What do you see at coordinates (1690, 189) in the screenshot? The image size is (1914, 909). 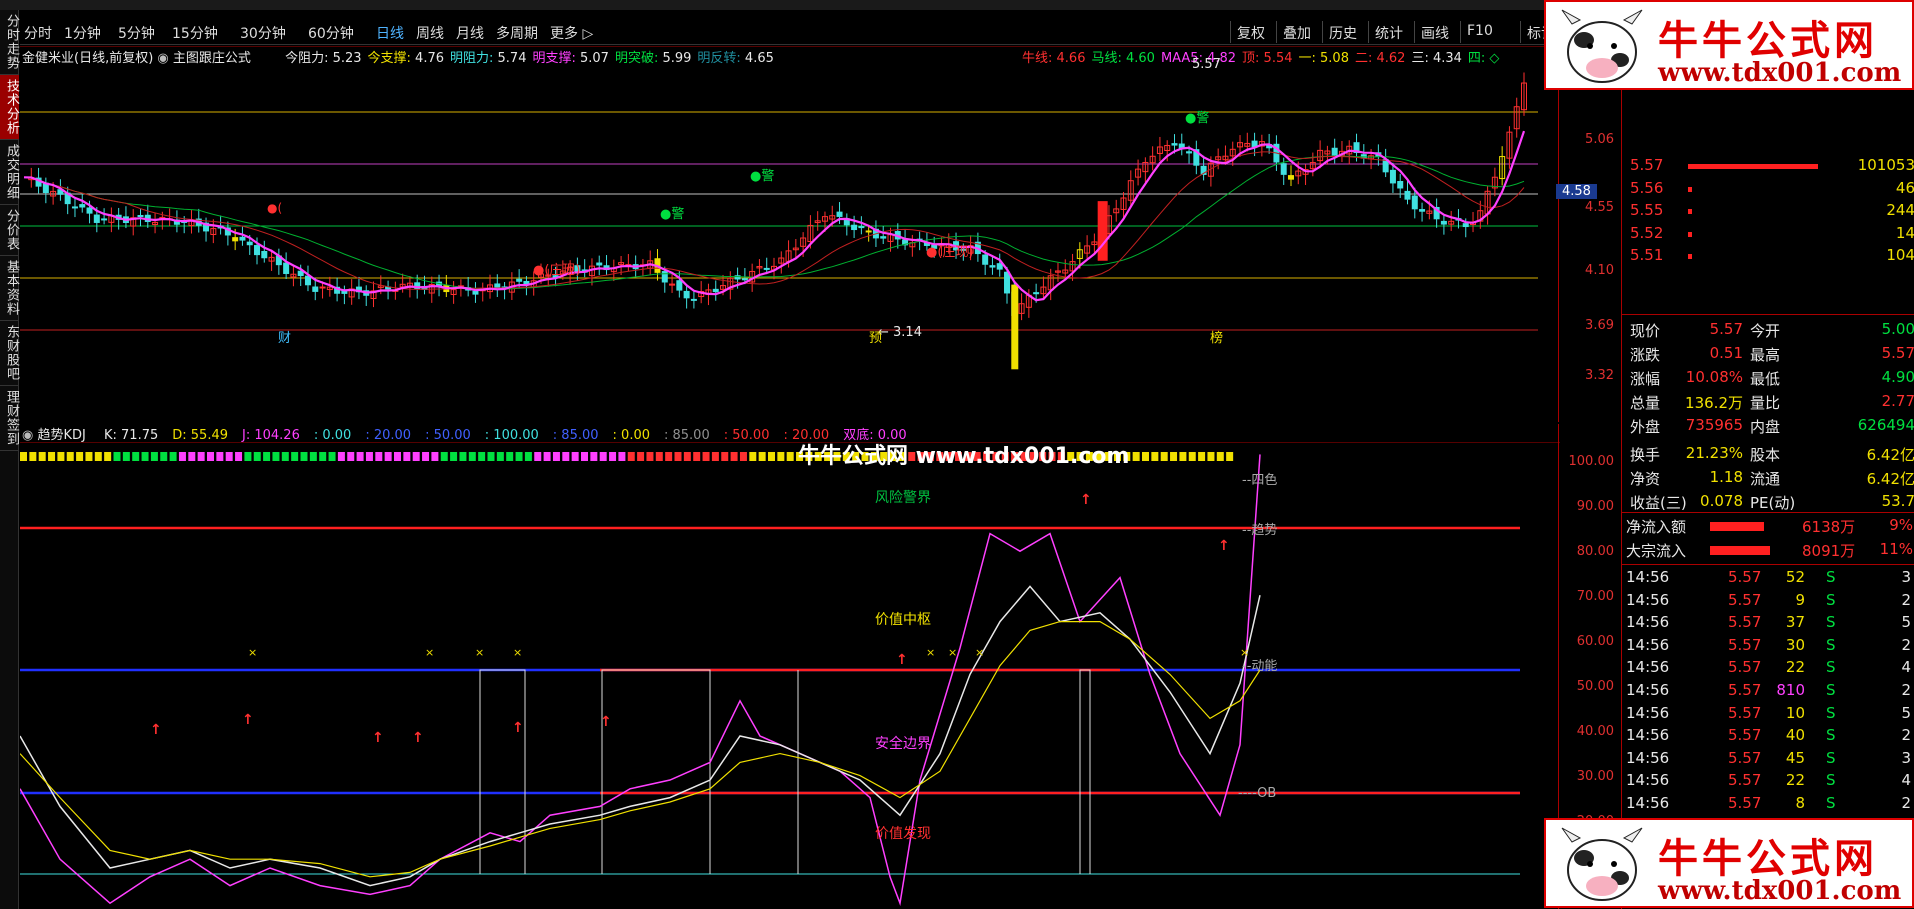 I see `order-volume-bar` at bounding box center [1690, 189].